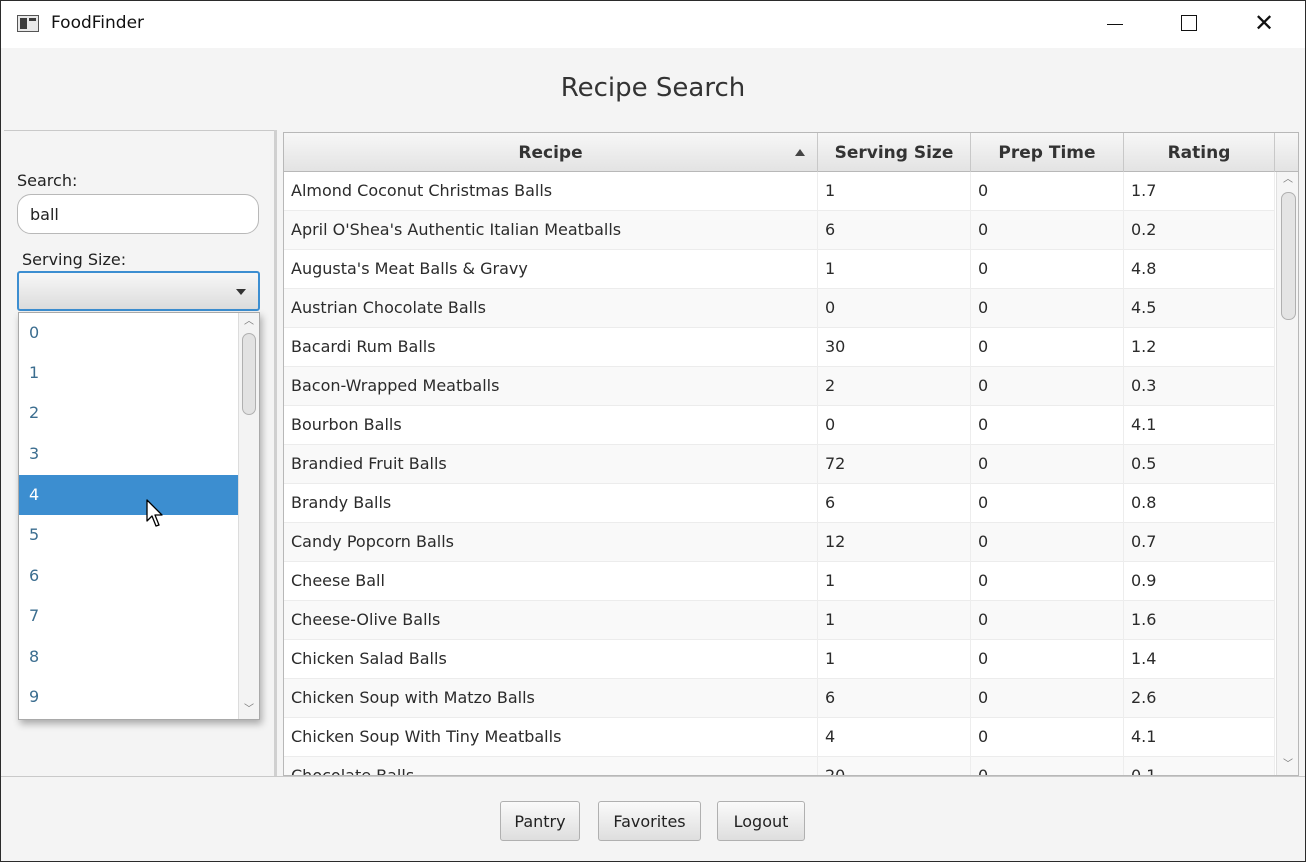 The height and width of the screenshot is (862, 1306). What do you see at coordinates (551, 503) in the screenshot?
I see `cell-recipe: Brandy Balls` at bounding box center [551, 503].